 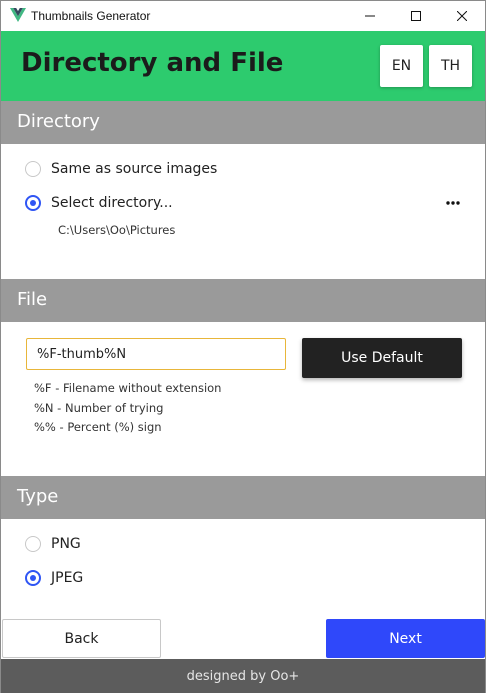 What do you see at coordinates (67, 578) in the screenshot?
I see `radio-label: JPEG` at bounding box center [67, 578].